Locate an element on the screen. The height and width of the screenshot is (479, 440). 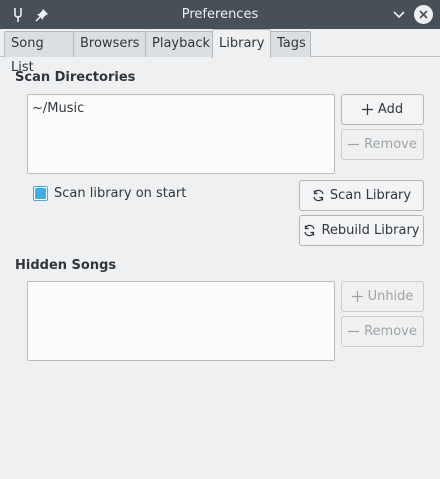
rebuild-library-label: Rebuild Library is located at coordinates (370, 230).